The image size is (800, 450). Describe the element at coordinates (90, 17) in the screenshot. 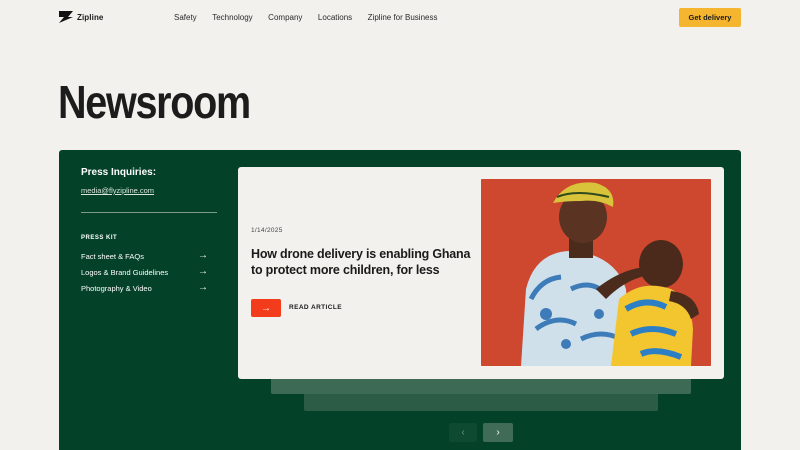

I see `brand-name: Zipline` at that location.